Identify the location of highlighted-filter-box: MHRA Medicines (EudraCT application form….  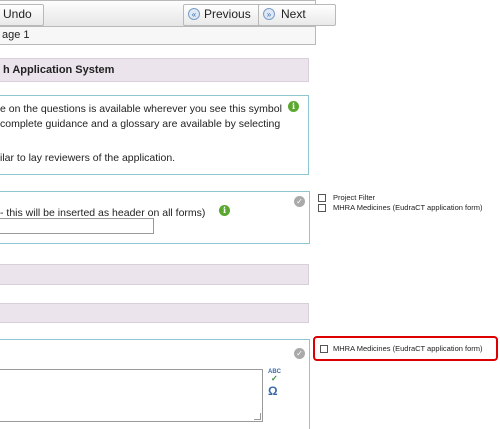
(405, 348).